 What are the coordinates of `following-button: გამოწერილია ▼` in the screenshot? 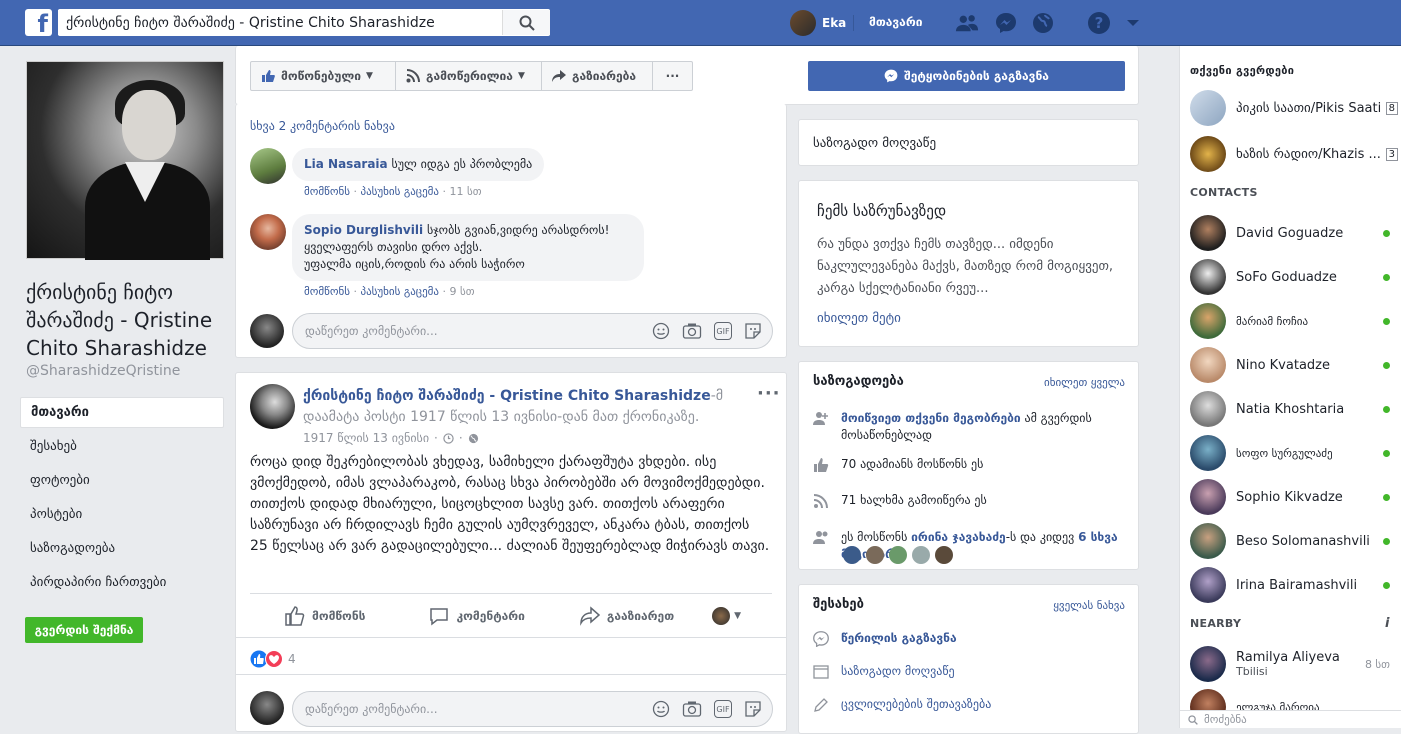 It's located at (468, 76).